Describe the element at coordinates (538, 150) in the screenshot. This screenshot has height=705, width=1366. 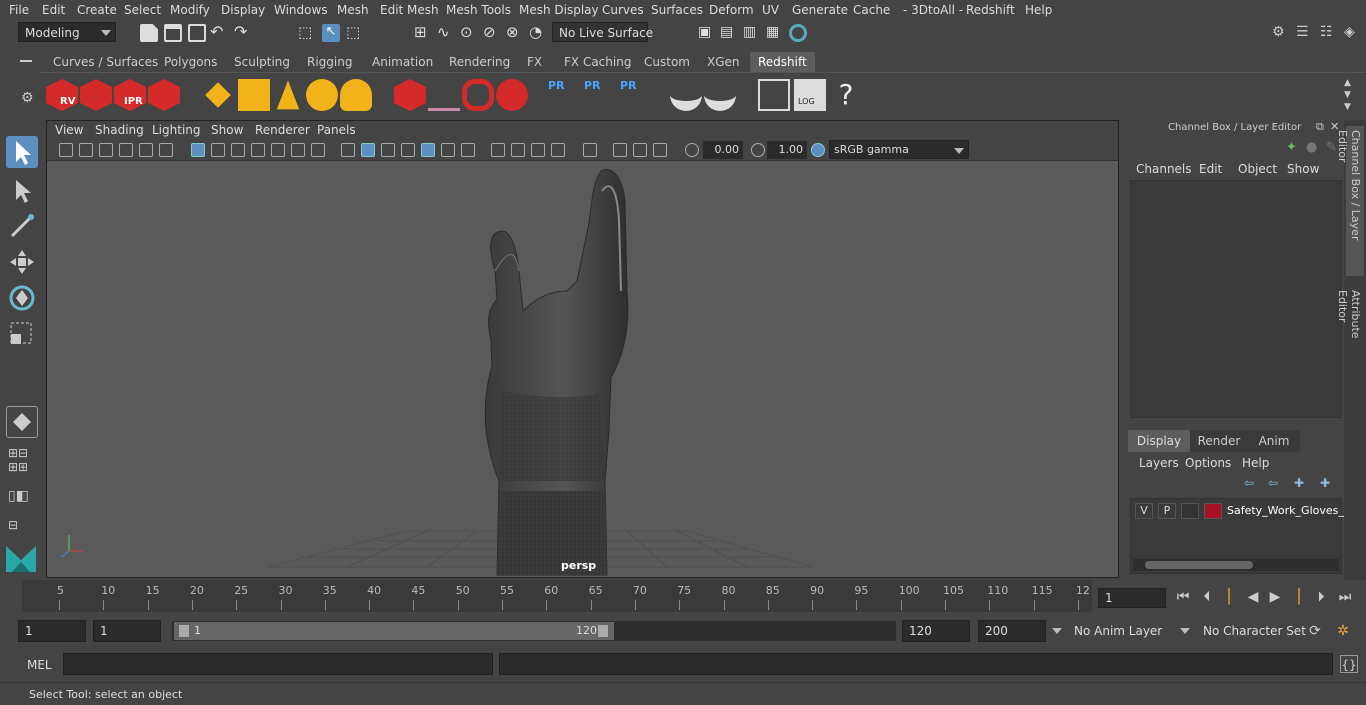
I see `depth-of-field-icon` at that location.